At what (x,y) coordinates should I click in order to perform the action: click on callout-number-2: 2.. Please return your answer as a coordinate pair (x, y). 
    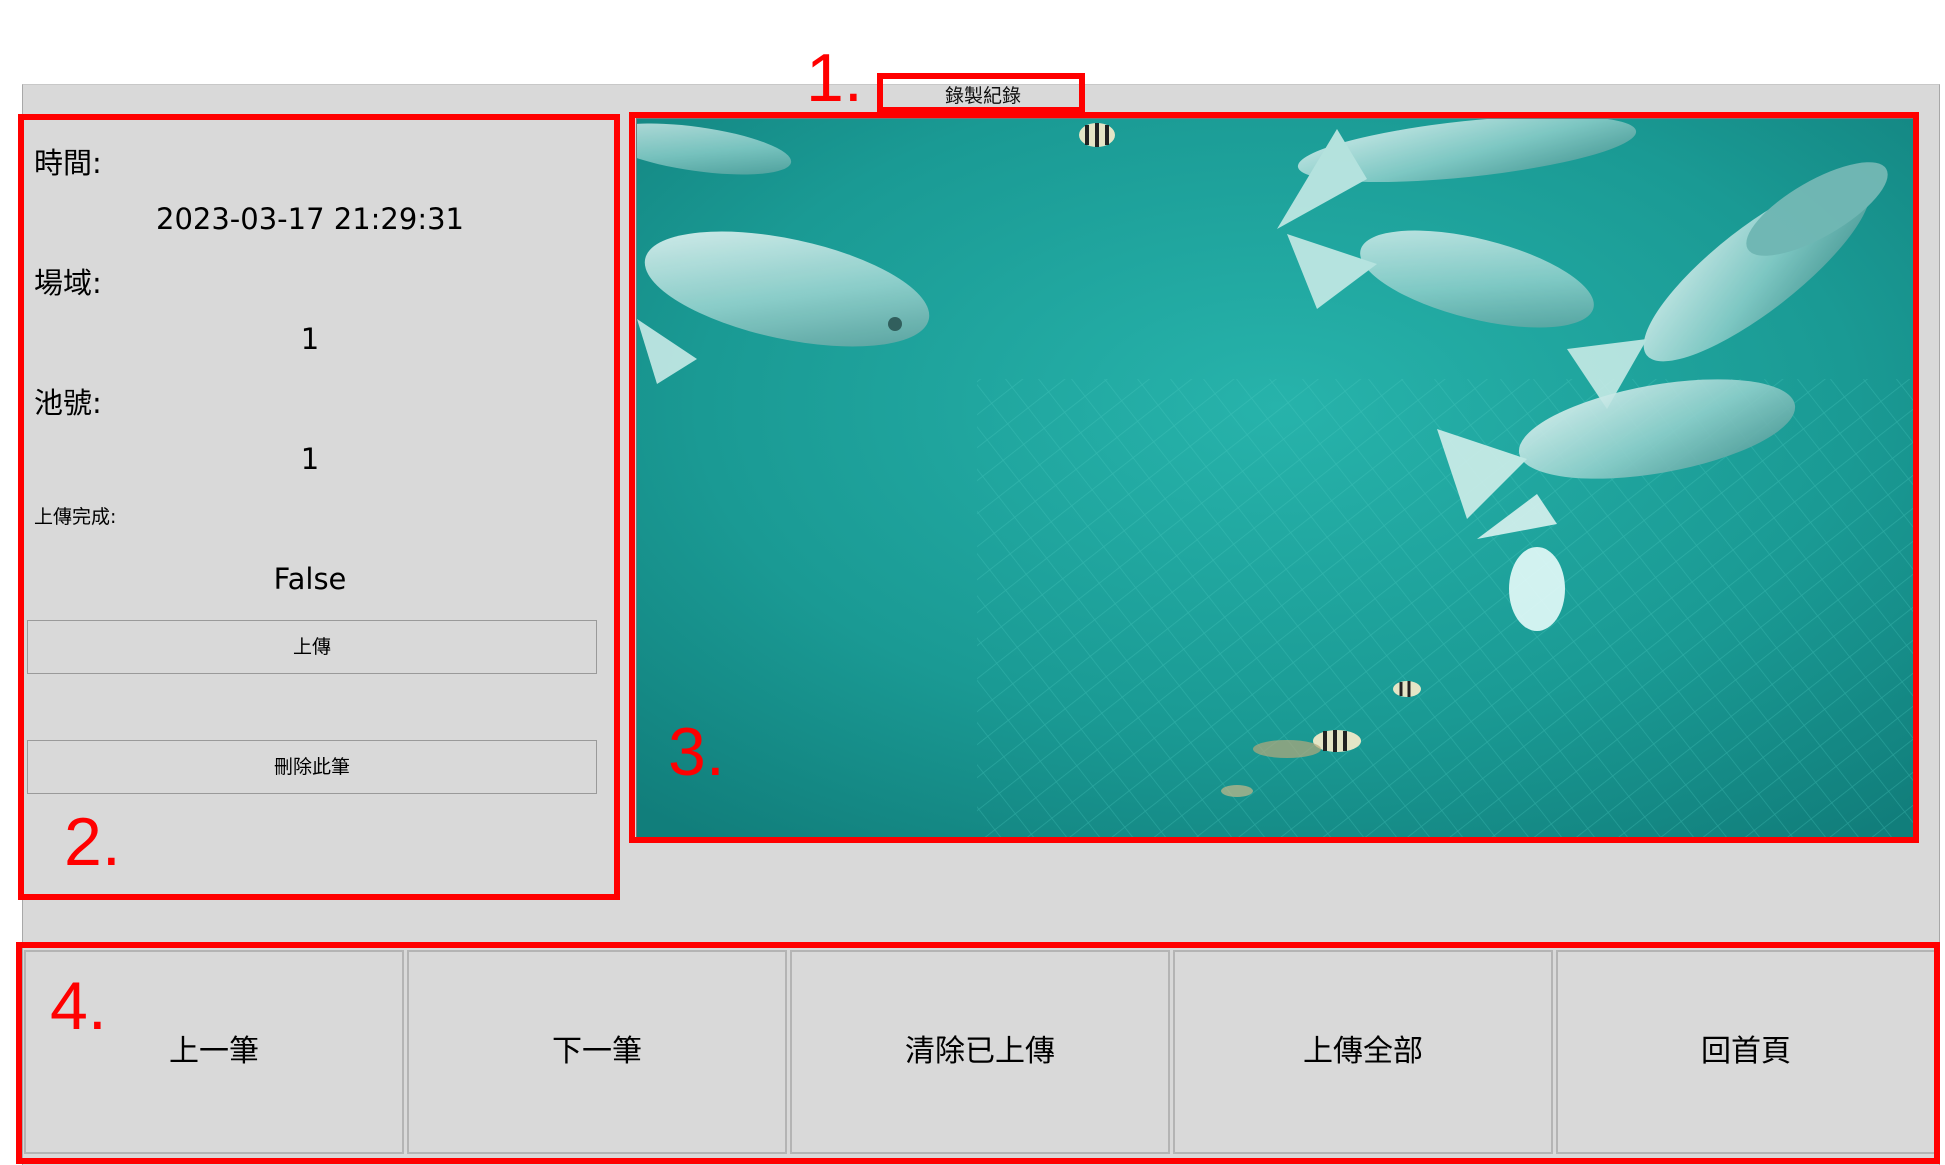
    Looking at the image, I should click on (92, 842).